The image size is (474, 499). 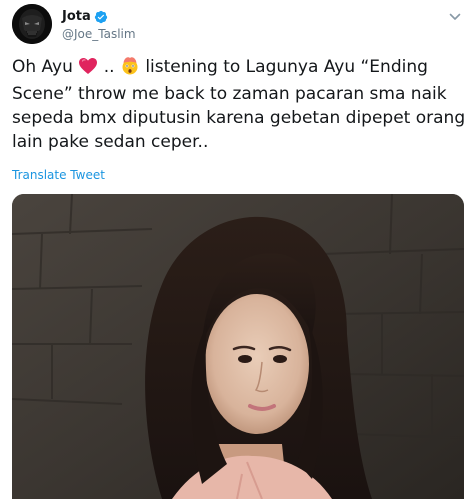 I want to click on verified-badge-icon, so click(x=100, y=16).